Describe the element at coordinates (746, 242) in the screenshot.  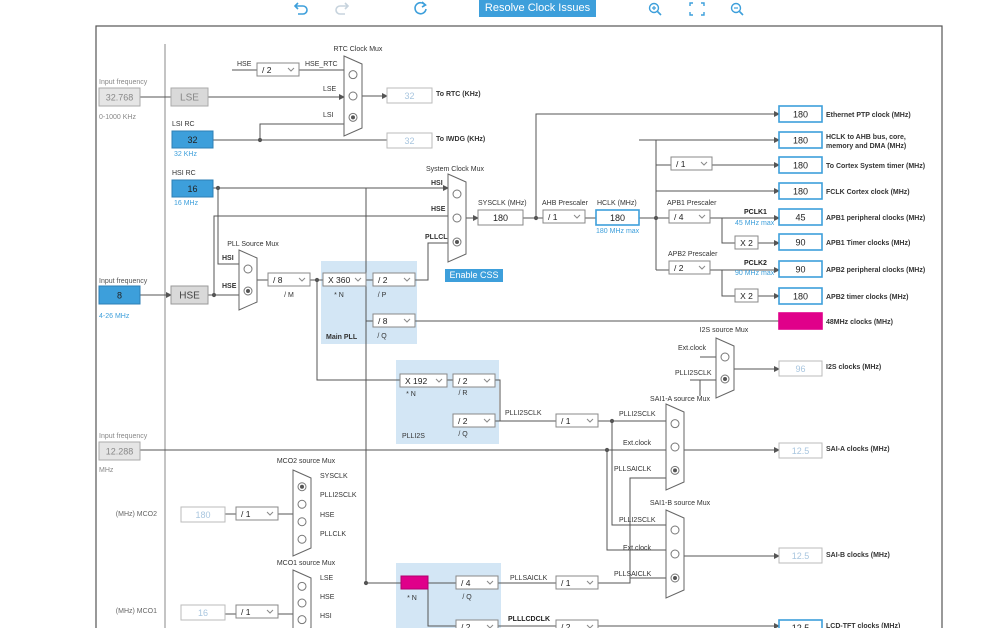
I see `apb1-timer-x2: X 2` at that location.